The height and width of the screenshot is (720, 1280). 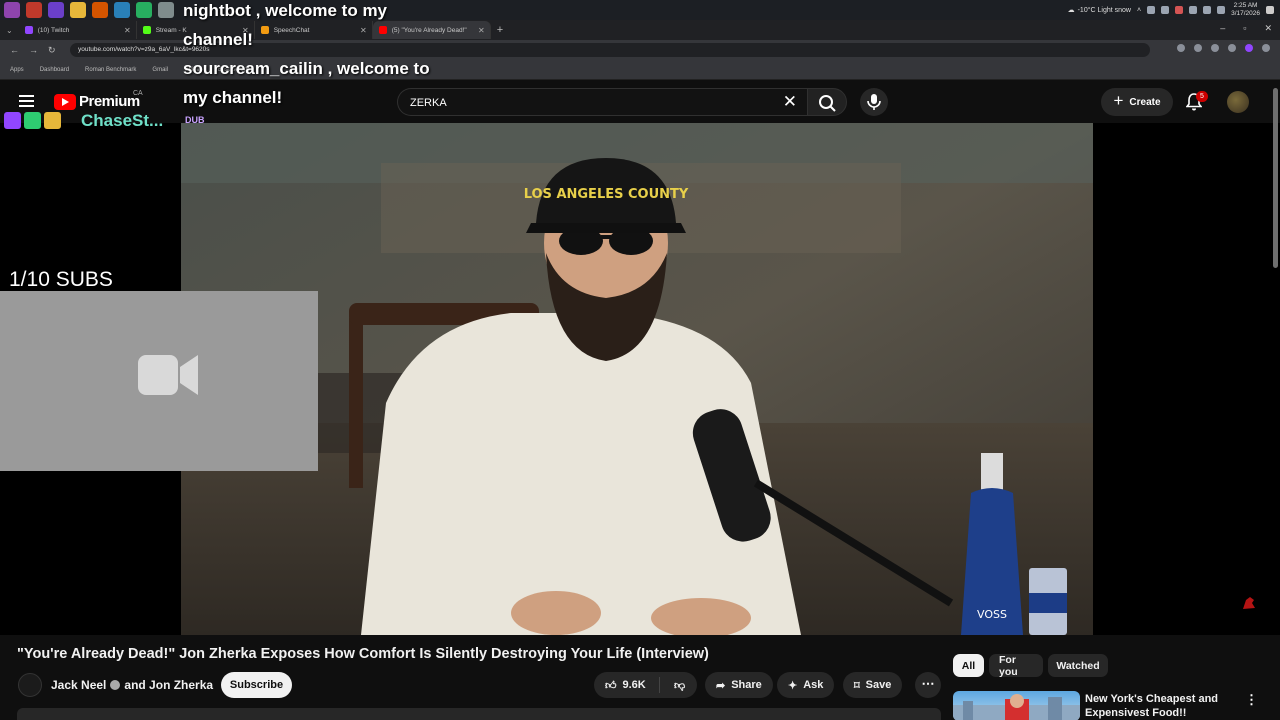 I want to click on clock-date: 3/17/2026, so click(x=1245, y=13).